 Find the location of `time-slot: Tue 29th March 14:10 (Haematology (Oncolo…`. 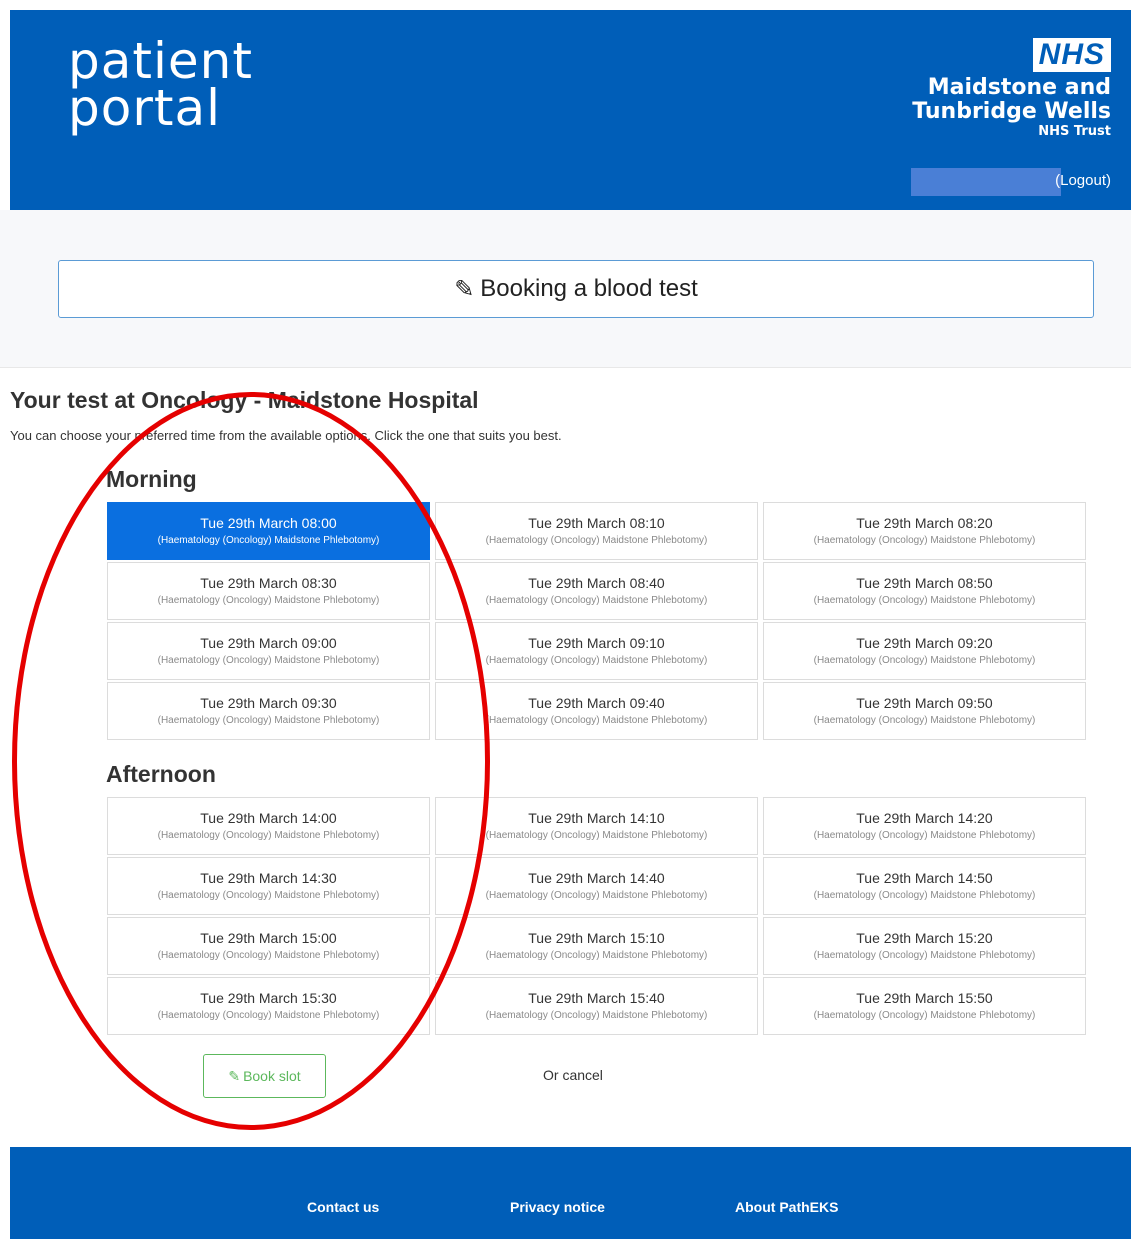

time-slot: Tue 29th March 14:10 (Haematology (Oncolo… is located at coordinates (596, 826).